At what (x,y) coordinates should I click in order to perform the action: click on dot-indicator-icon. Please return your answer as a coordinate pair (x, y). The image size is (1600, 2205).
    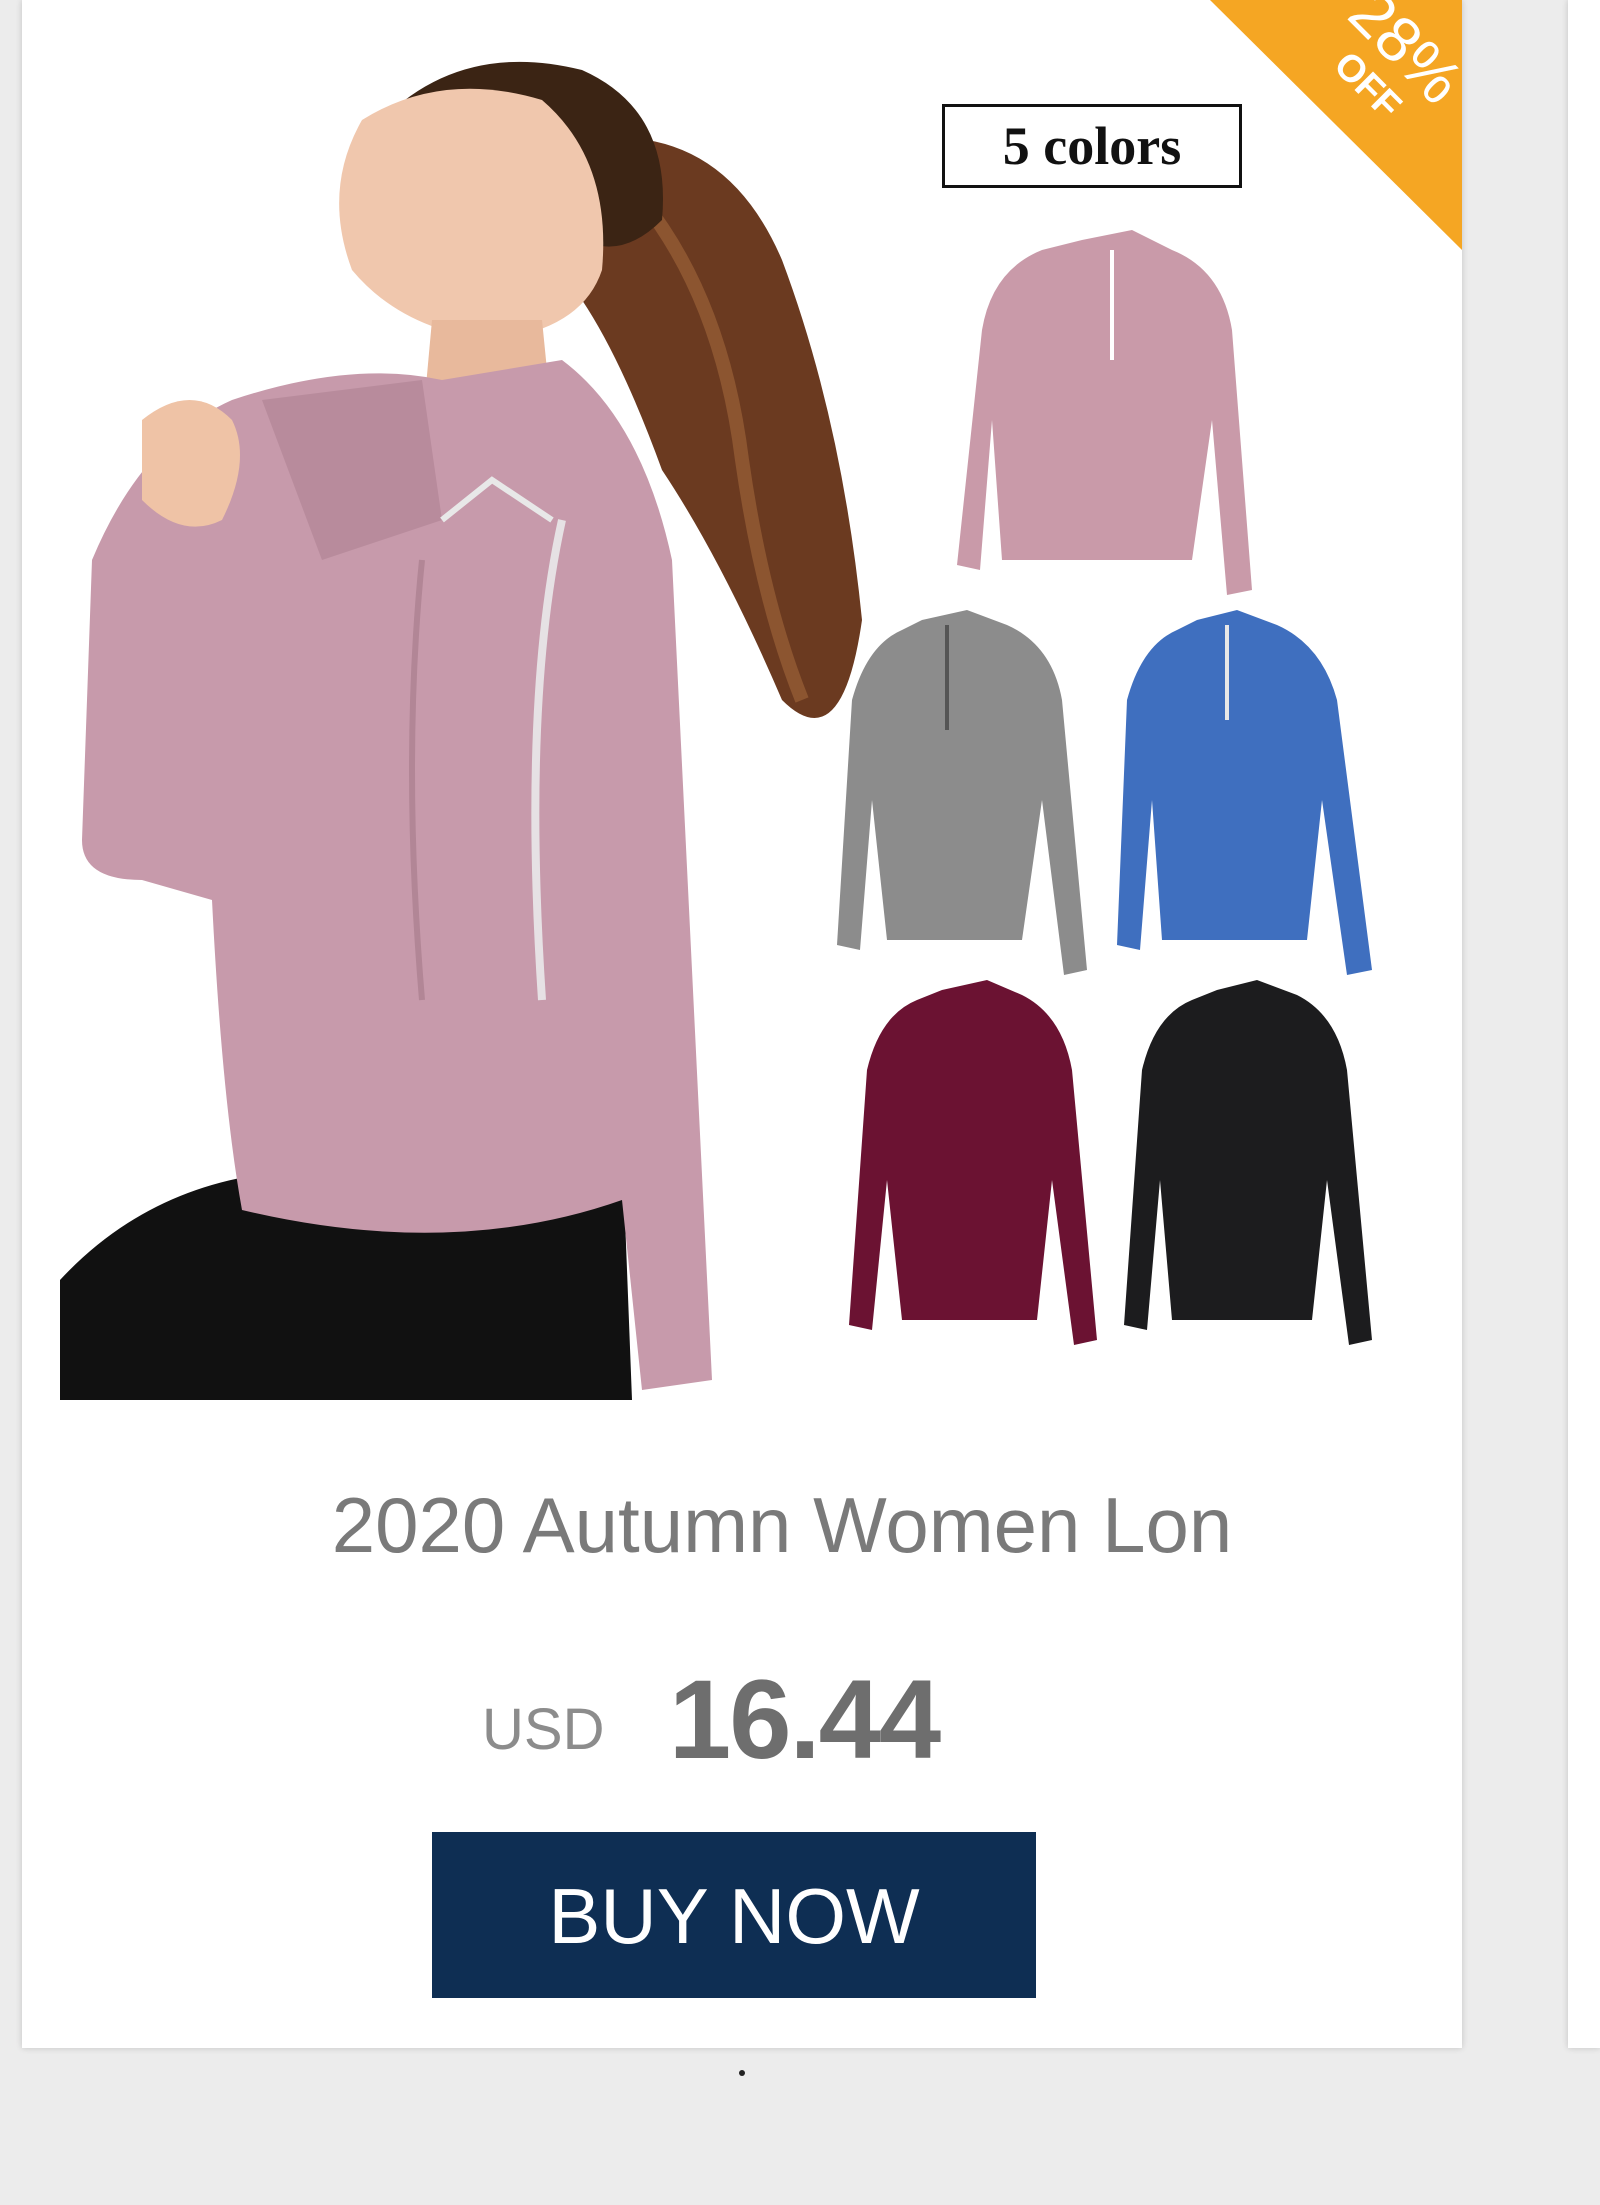
    Looking at the image, I should click on (742, 2073).